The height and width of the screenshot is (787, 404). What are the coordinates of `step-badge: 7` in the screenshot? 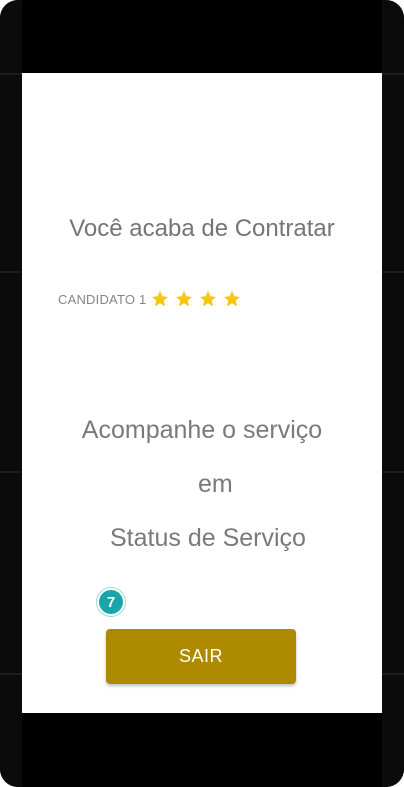 It's located at (111, 602).